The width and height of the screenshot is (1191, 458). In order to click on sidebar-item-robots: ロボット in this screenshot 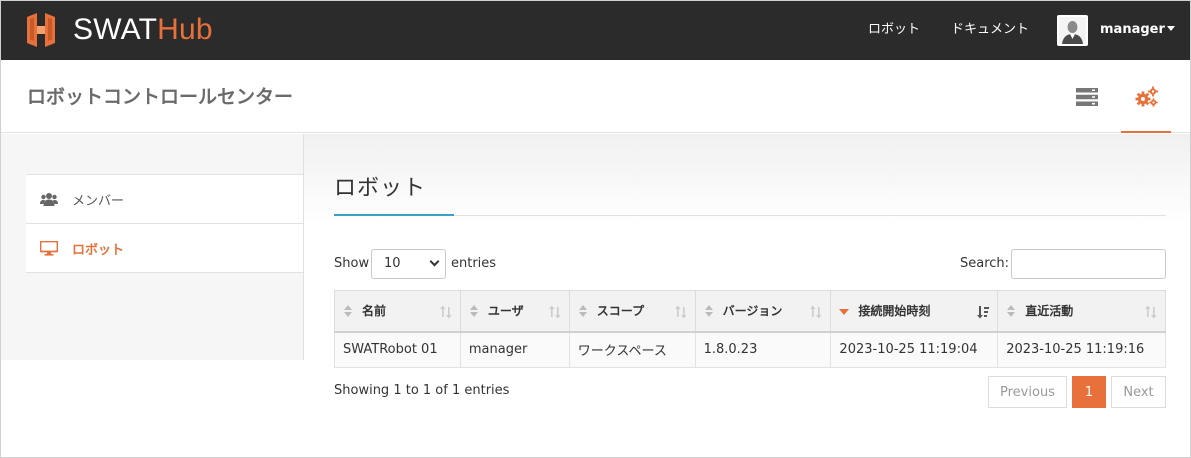, I will do `click(164, 248)`.